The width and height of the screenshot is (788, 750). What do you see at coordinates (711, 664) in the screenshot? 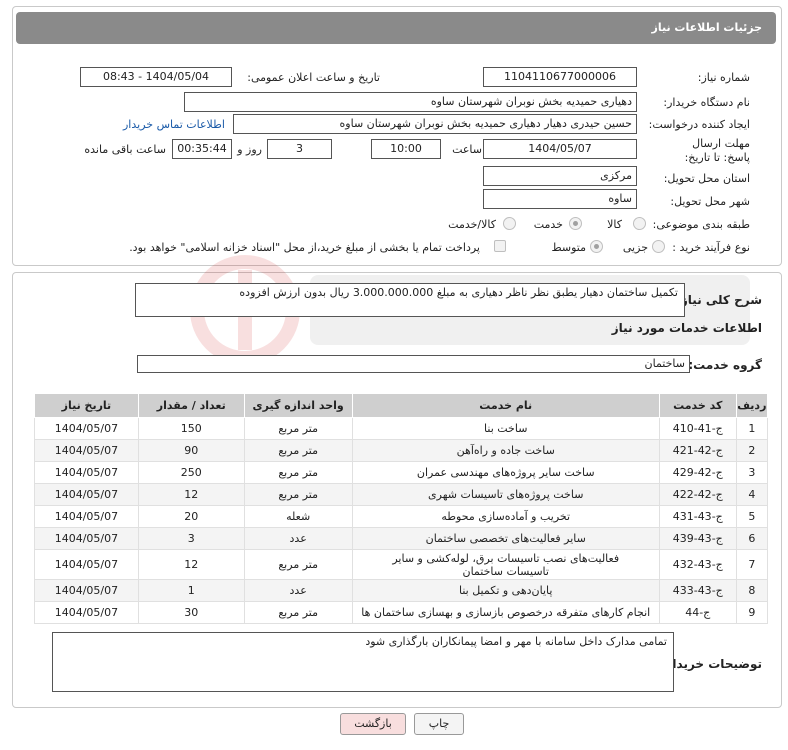
I see `buyer-notes-label: توضیحات خریدار:` at bounding box center [711, 664].